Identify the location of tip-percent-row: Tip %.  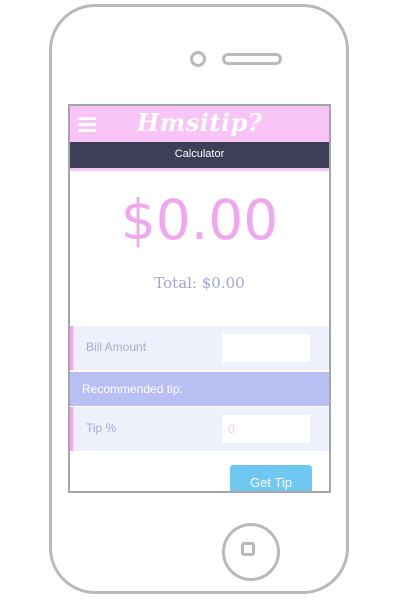
(199, 429).